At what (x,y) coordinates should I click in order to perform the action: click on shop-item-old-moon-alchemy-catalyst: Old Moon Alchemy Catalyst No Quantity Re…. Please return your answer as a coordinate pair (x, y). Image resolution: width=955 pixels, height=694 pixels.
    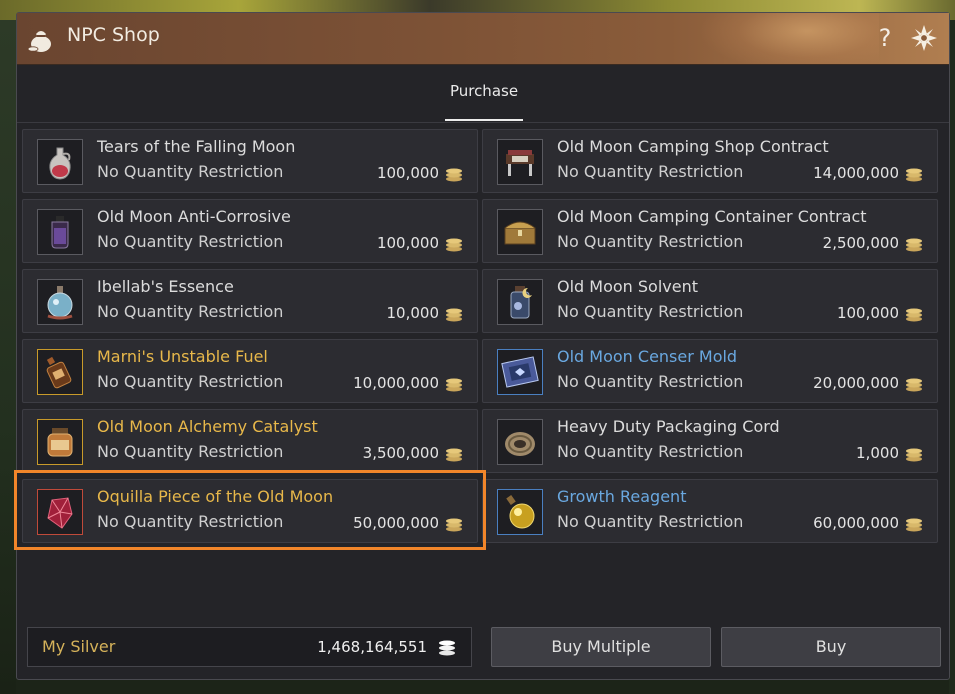
    Looking at the image, I should click on (250, 441).